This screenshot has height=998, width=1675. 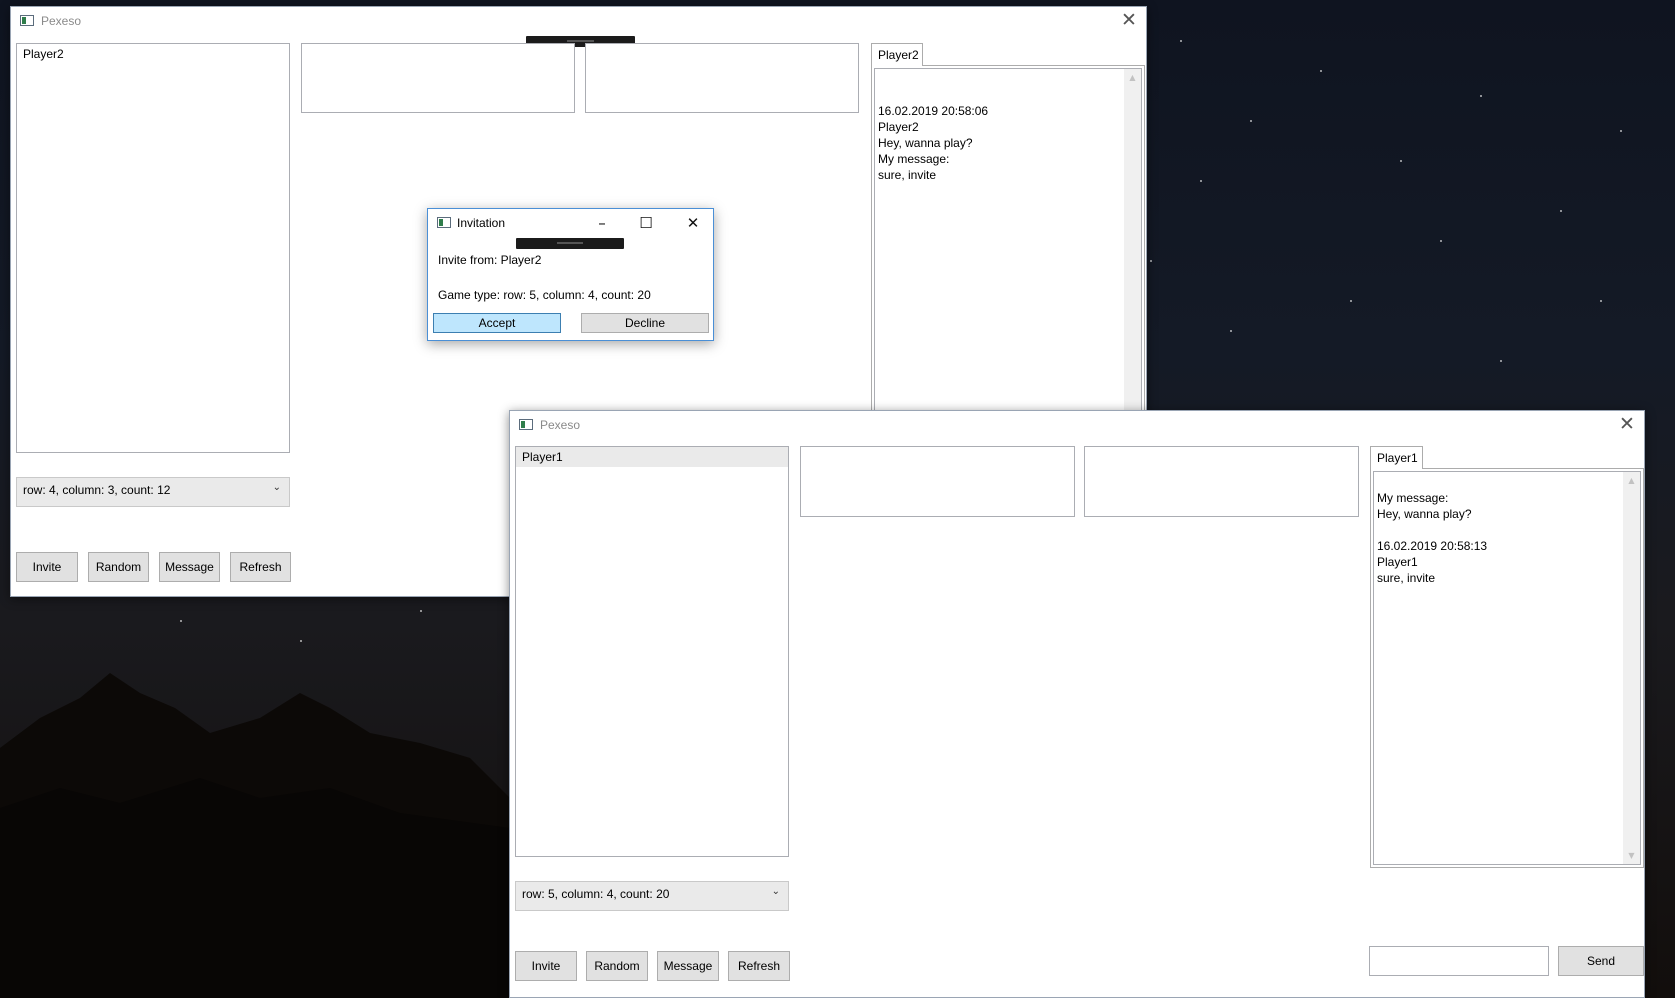 I want to click on scroll-down-icon: ▼, so click(x=1631, y=855).